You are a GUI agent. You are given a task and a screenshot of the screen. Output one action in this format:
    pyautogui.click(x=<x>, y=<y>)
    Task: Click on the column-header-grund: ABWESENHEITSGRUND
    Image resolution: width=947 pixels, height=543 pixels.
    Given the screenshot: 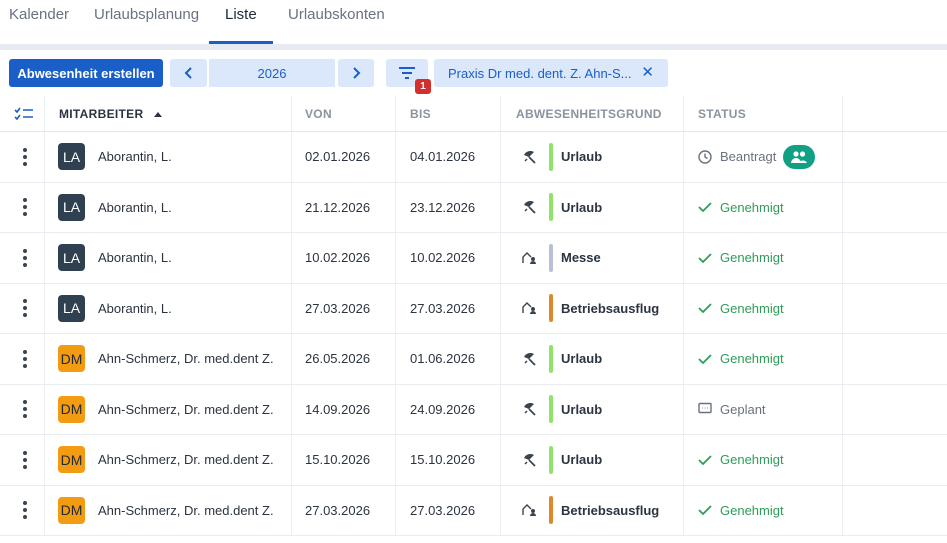 What is the action you would take?
    pyautogui.click(x=589, y=114)
    